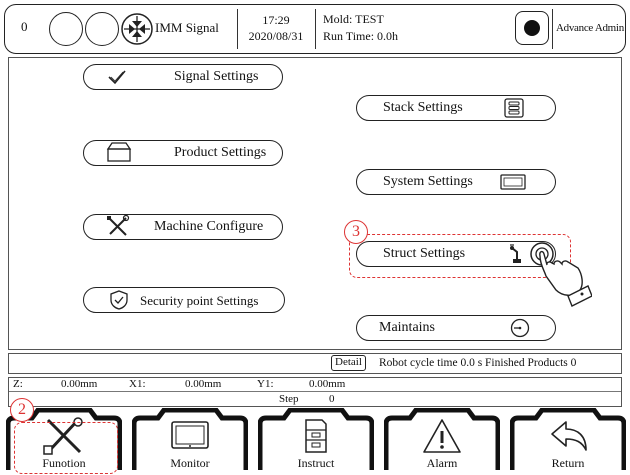  Describe the element at coordinates (315, 392) in the screenshot. I see `axis-coordinates: Z: 0.00mm X1: 0.00mm Y1: 0.00mm Step 0` at that location.